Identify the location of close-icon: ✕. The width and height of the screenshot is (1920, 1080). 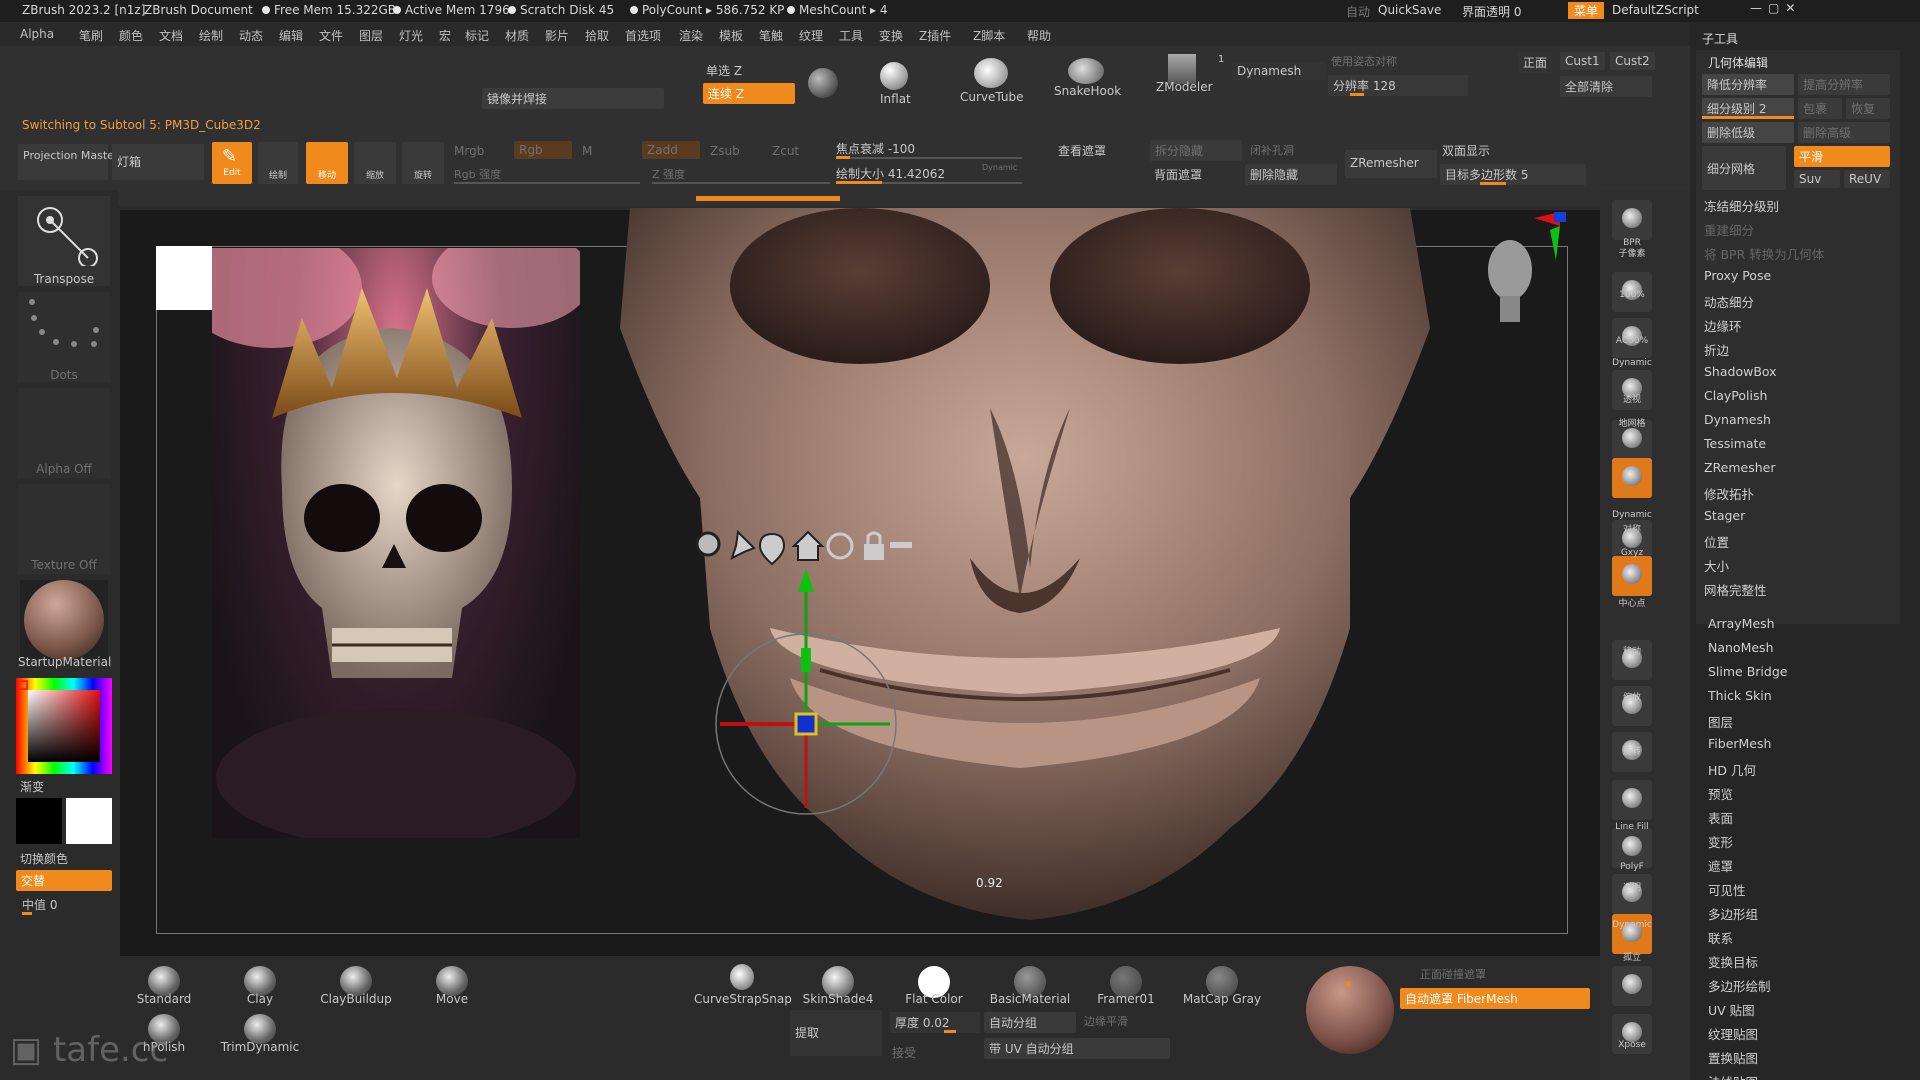
(1793, 8).